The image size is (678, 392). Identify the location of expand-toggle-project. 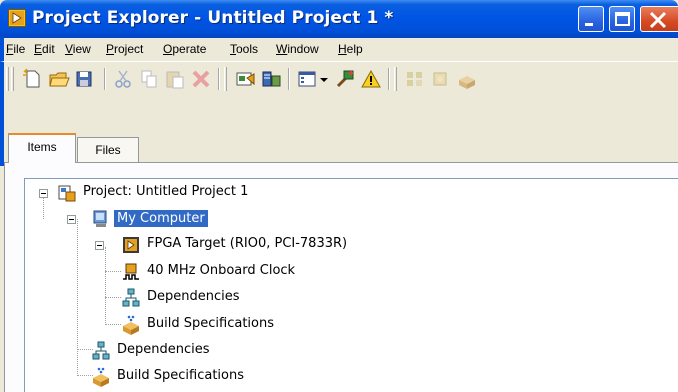
(43, 193).